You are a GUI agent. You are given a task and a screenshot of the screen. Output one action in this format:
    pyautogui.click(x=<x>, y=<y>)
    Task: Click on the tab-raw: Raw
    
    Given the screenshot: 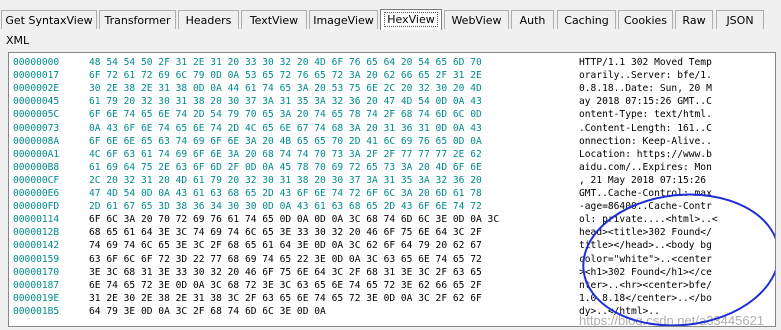 What is the action you would take?
    pyautogui.click(x=694, y=19)
    